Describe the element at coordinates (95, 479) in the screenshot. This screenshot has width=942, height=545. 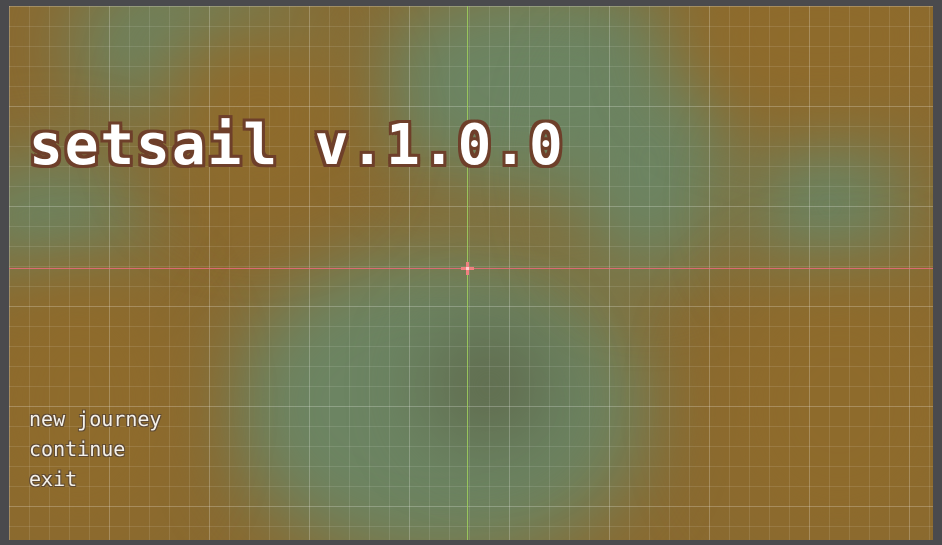
I see `menu-item-exit: exit` at that location.